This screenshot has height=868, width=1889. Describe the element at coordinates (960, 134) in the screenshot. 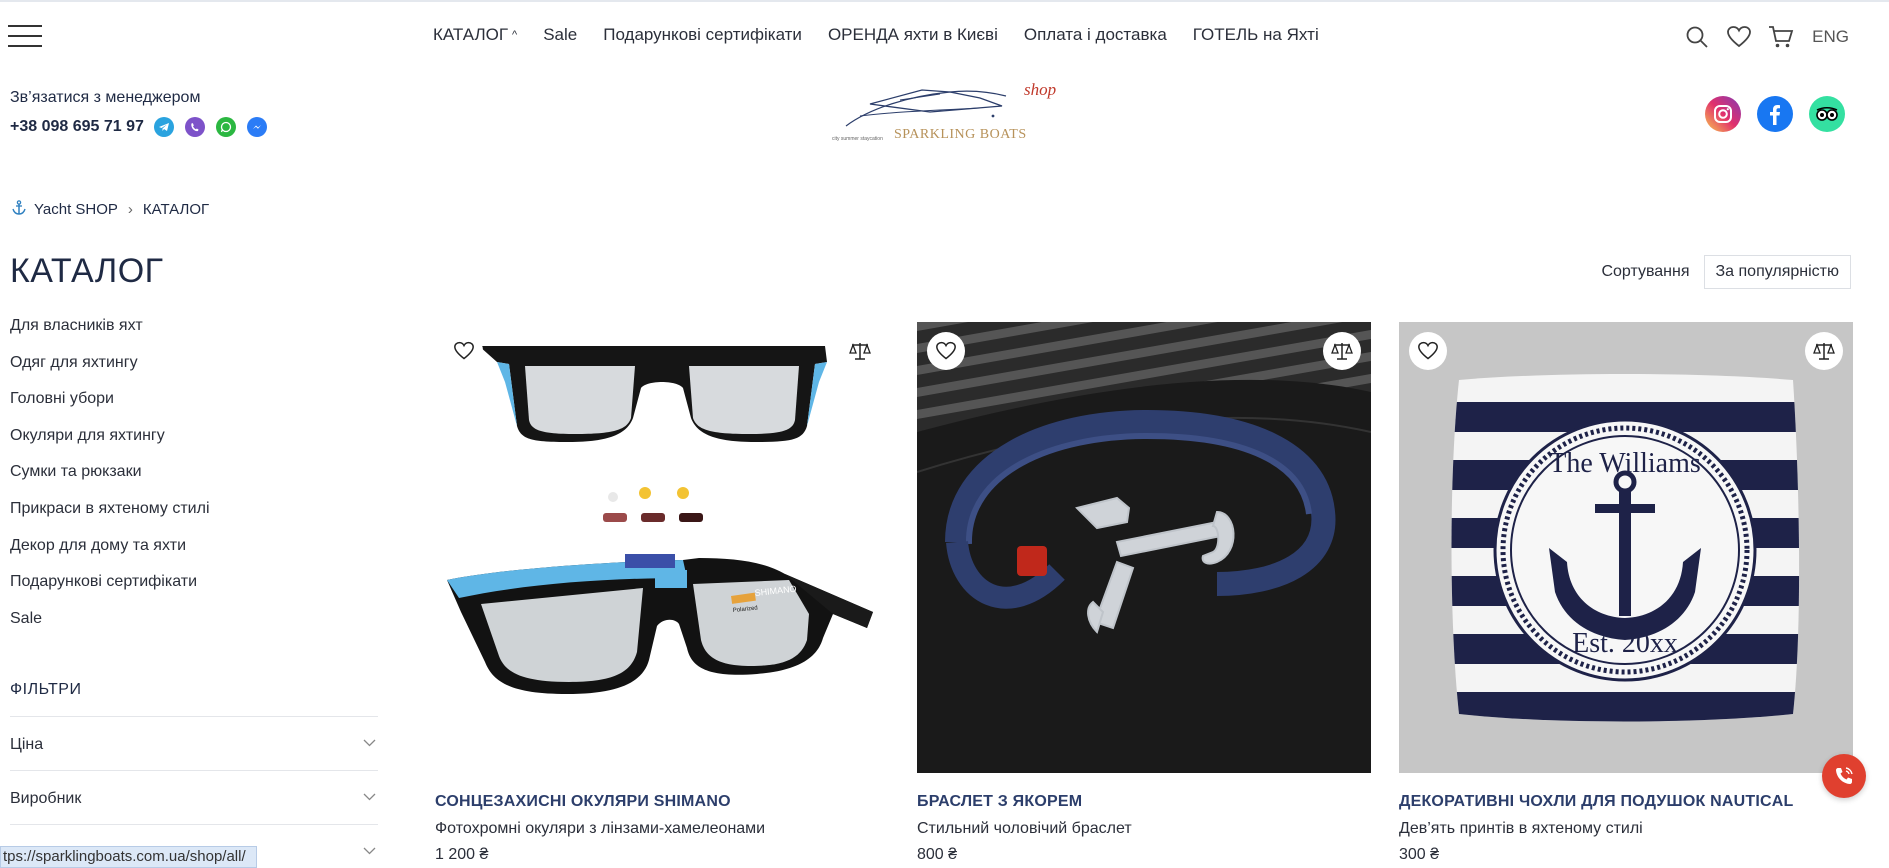

I see `logo-brand-text: SPARKLING BOATS` at that location.